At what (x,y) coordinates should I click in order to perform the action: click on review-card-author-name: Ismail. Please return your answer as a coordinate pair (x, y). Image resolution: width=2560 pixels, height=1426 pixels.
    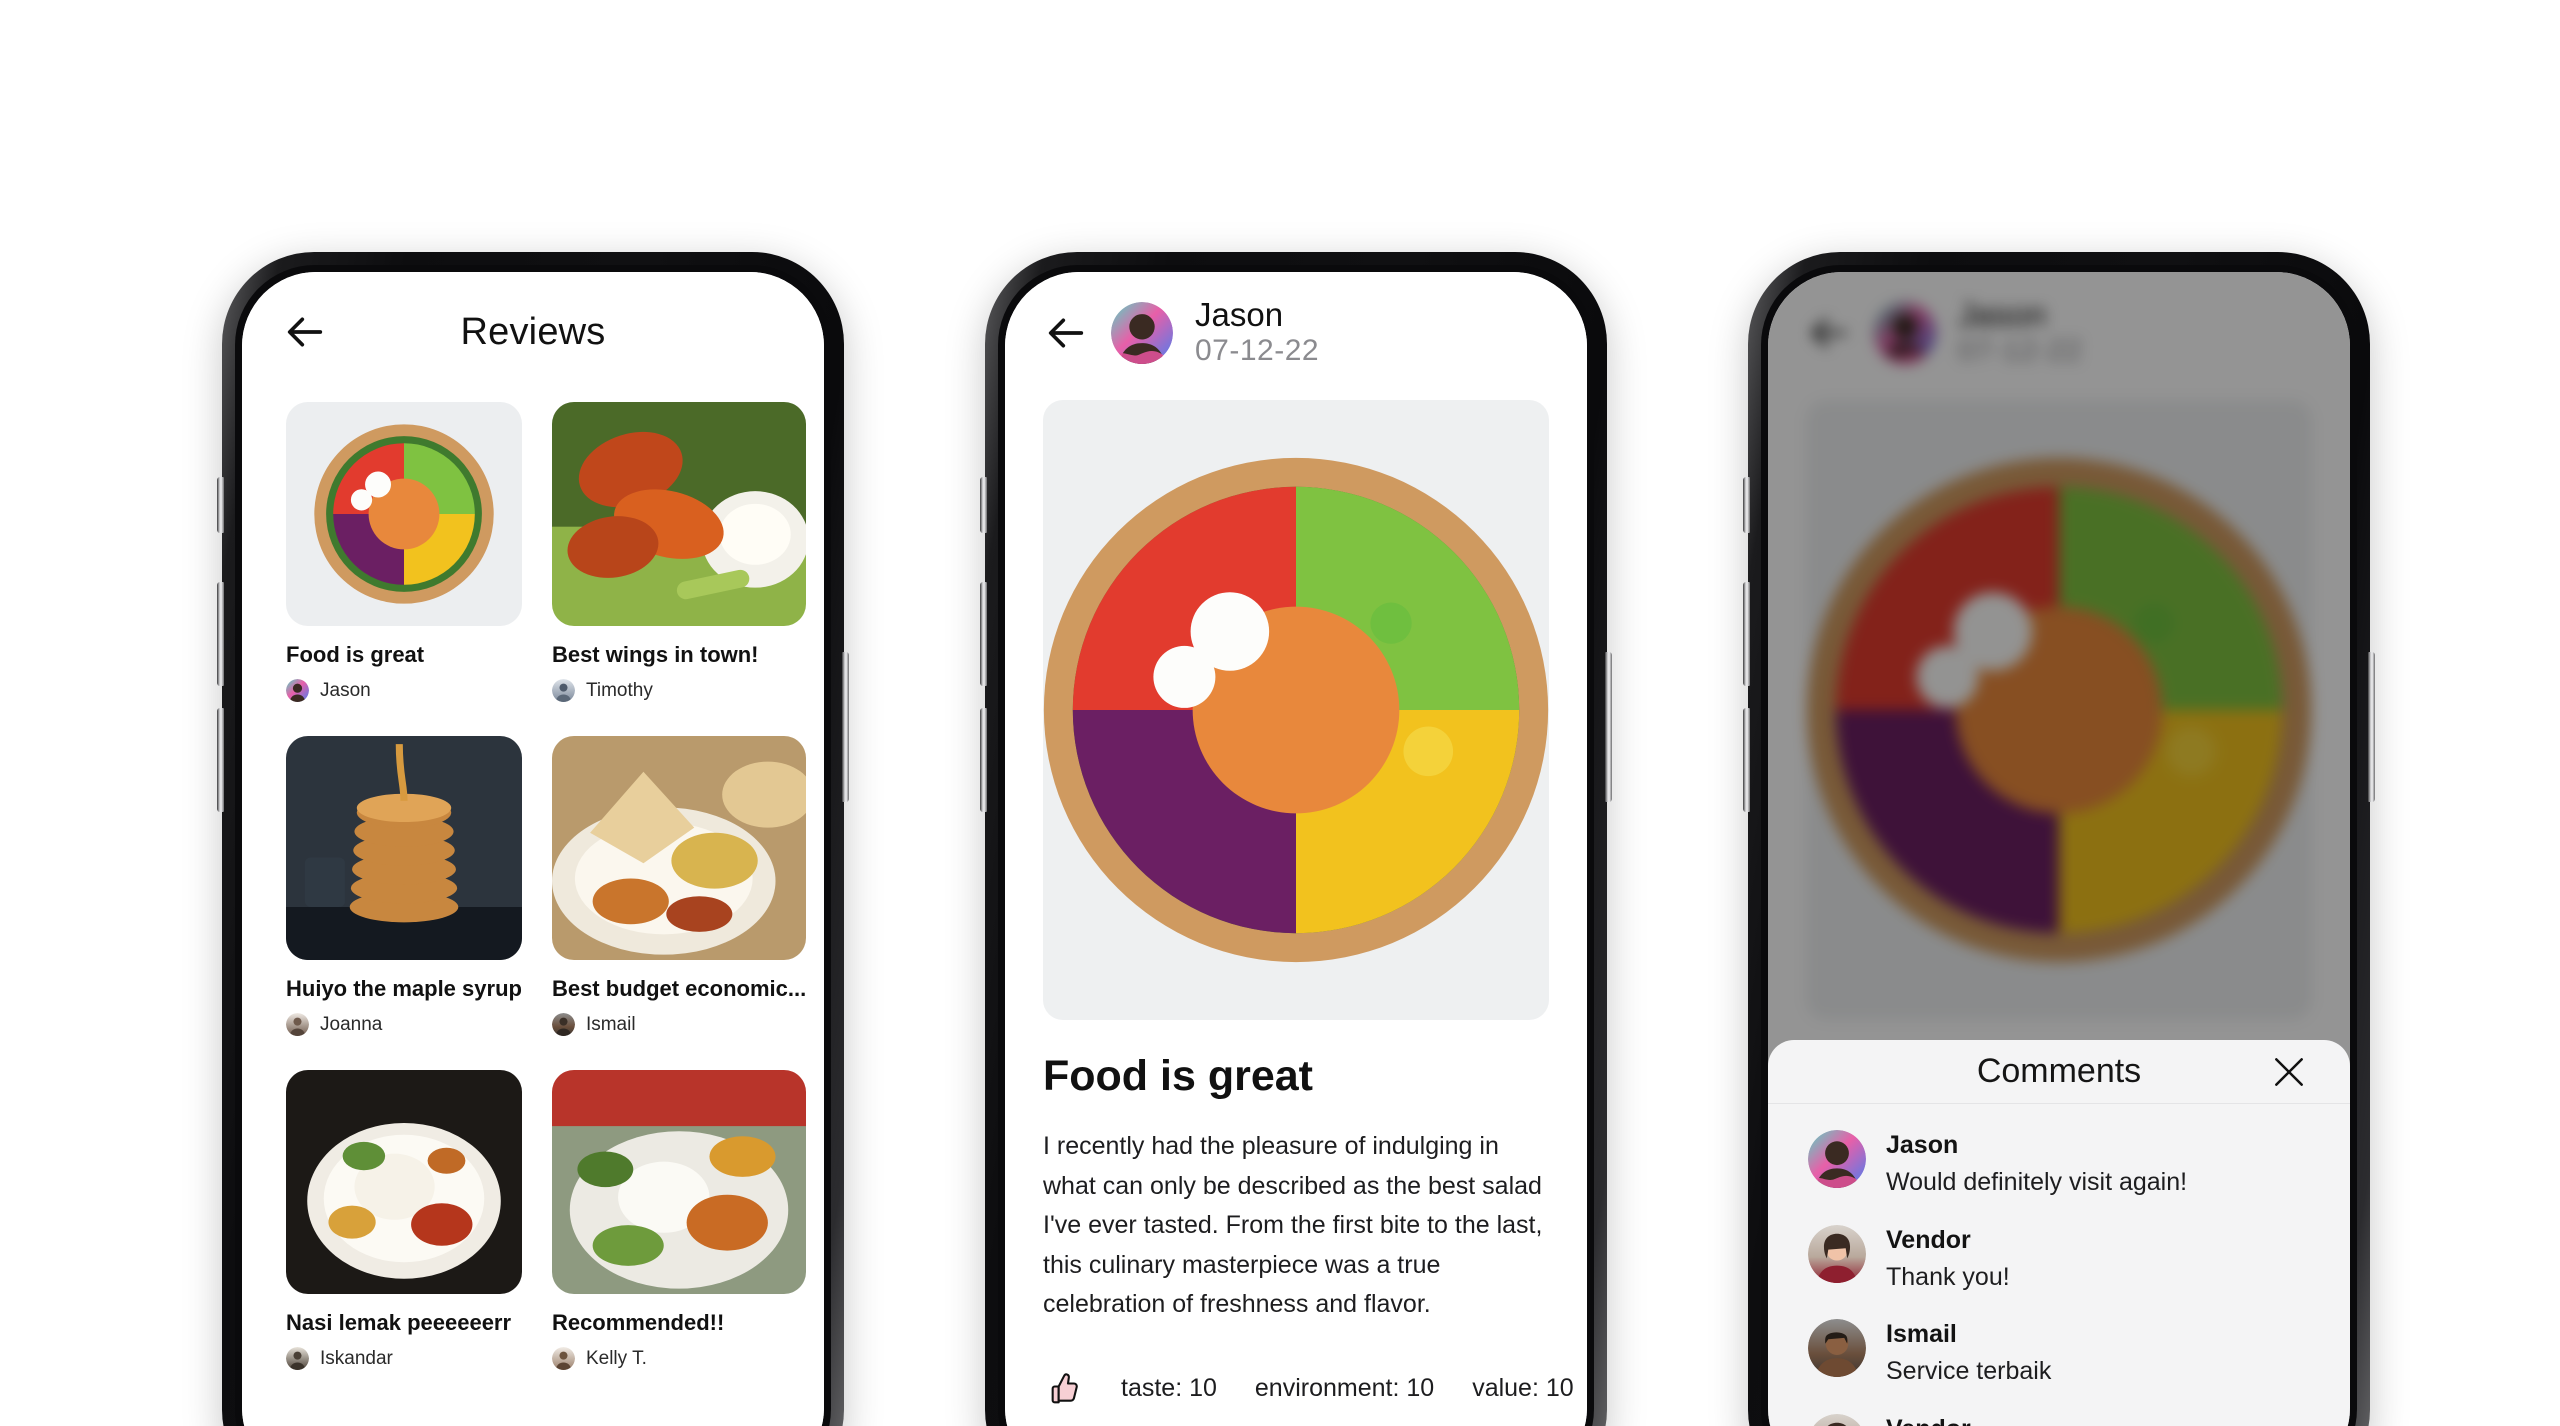
    Looking at the image, I should click on (610, 1024).